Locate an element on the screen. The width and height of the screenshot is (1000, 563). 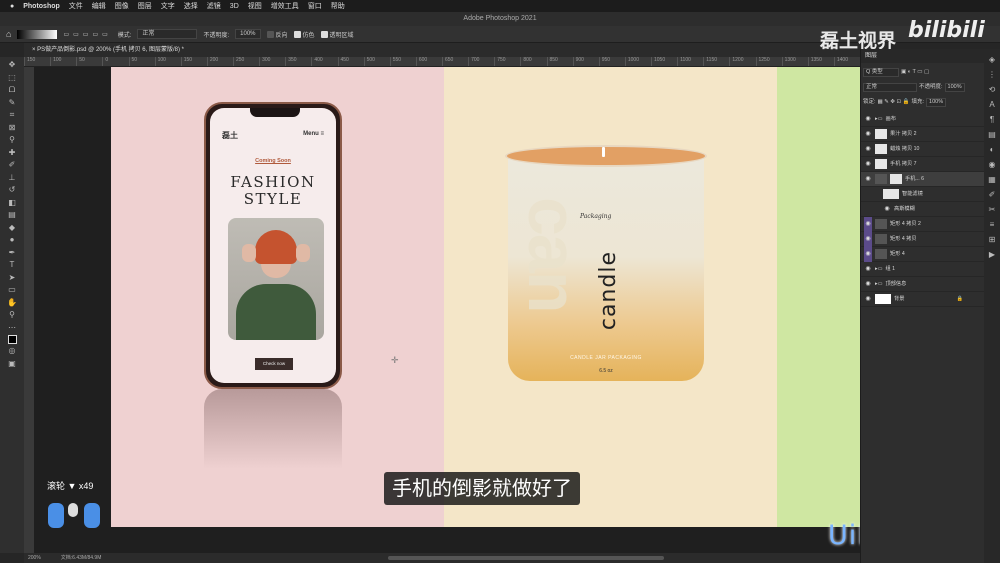
menu-plugins: 增效工具 is located at coordinates (285, 6).